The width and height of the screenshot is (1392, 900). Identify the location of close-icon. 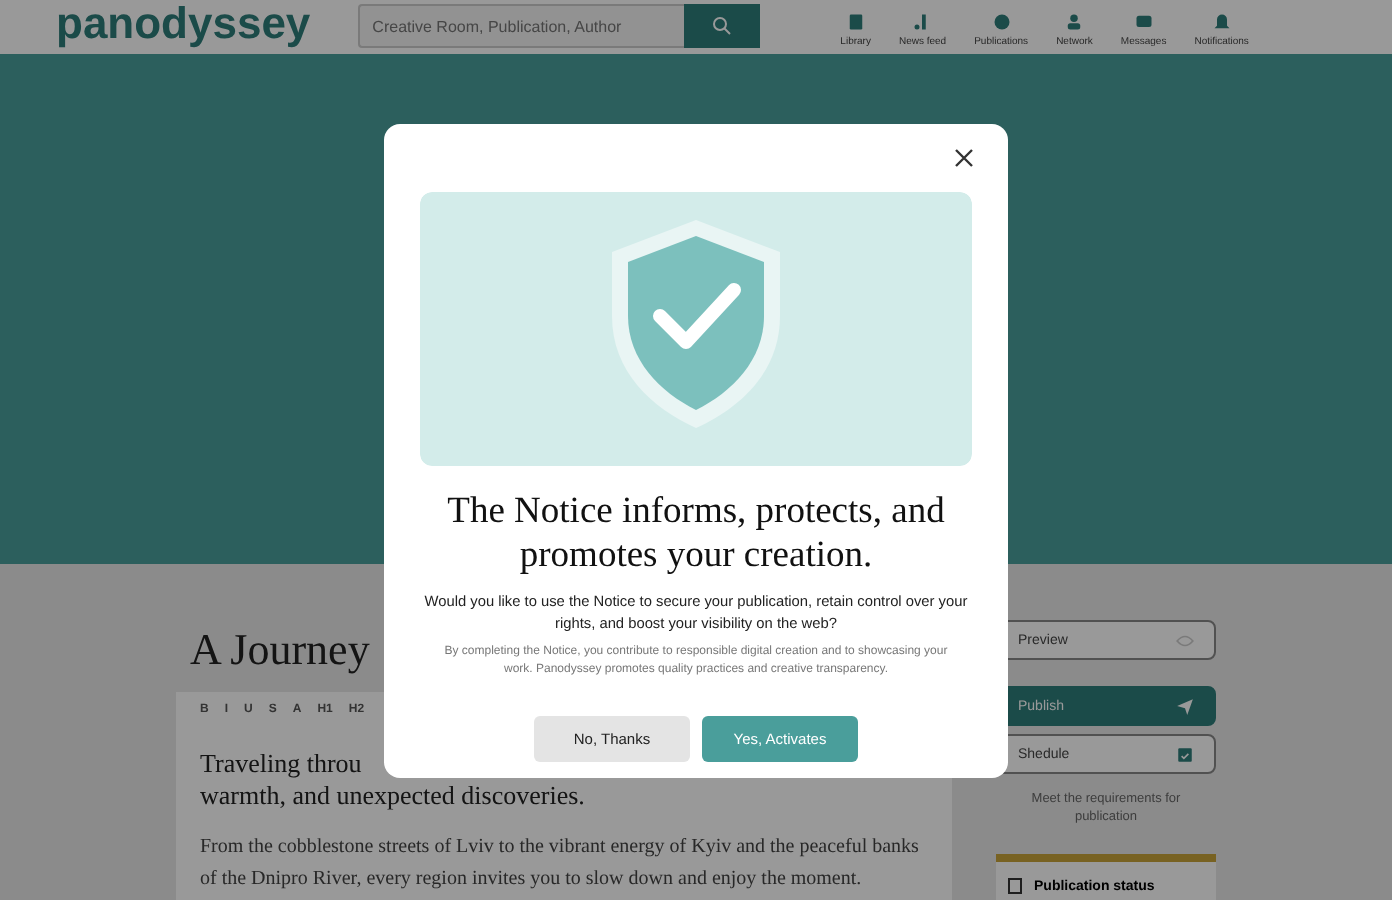
(964, 158).